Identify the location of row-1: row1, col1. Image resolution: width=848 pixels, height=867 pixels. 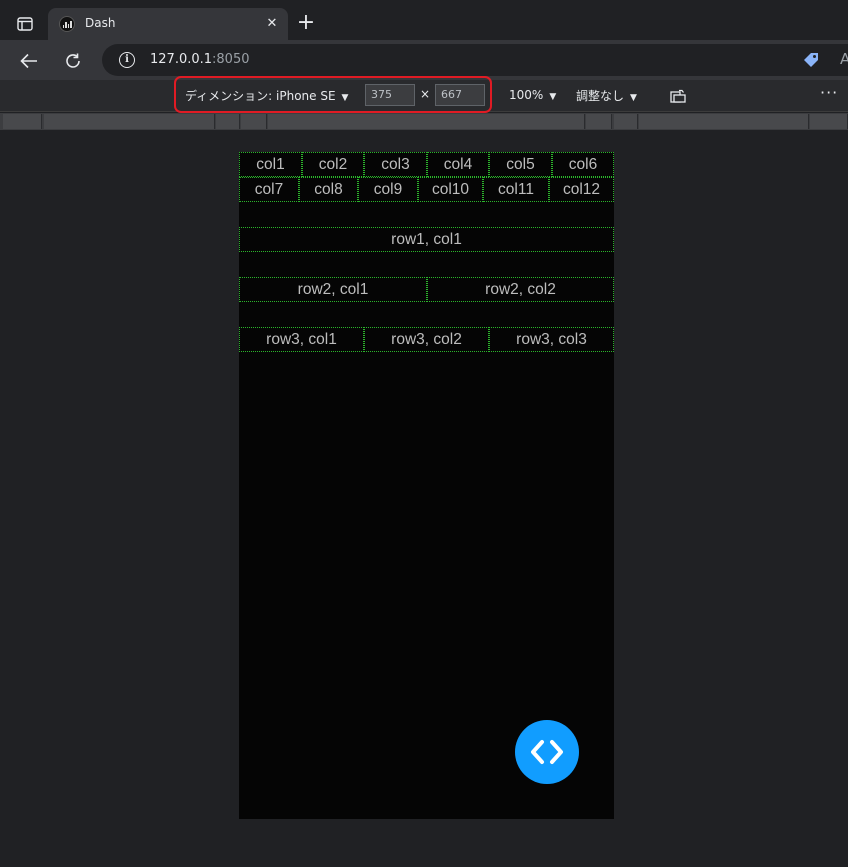
(426, 239).